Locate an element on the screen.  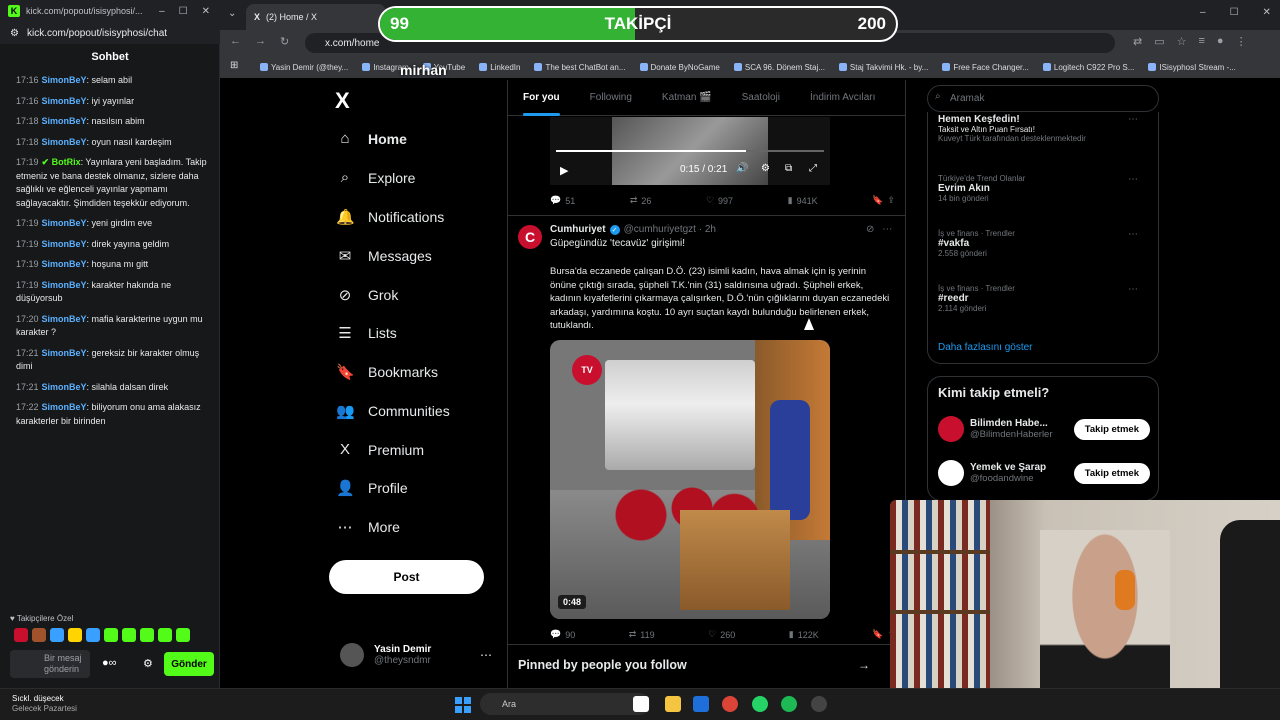
nav-messages: ✉ Messages is located at coordinates (384, 256).